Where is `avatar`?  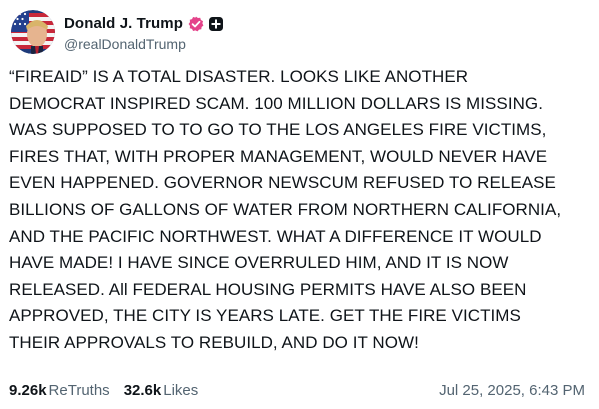 avatar is located at coordinates (33, 32).